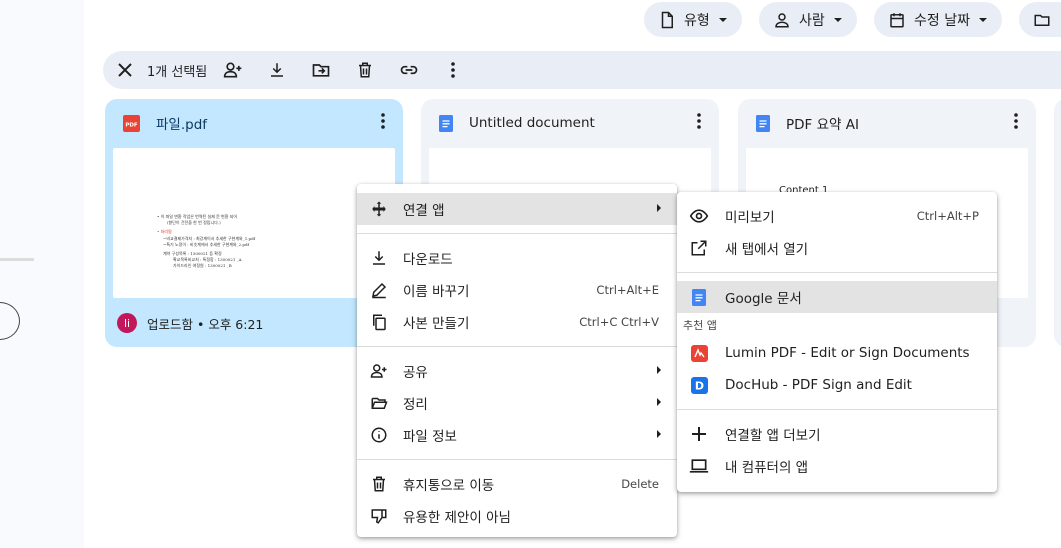  Describe the element at coordinates (415, 373) in the screenshot. I see `menu-item-label: 공유` at that location.